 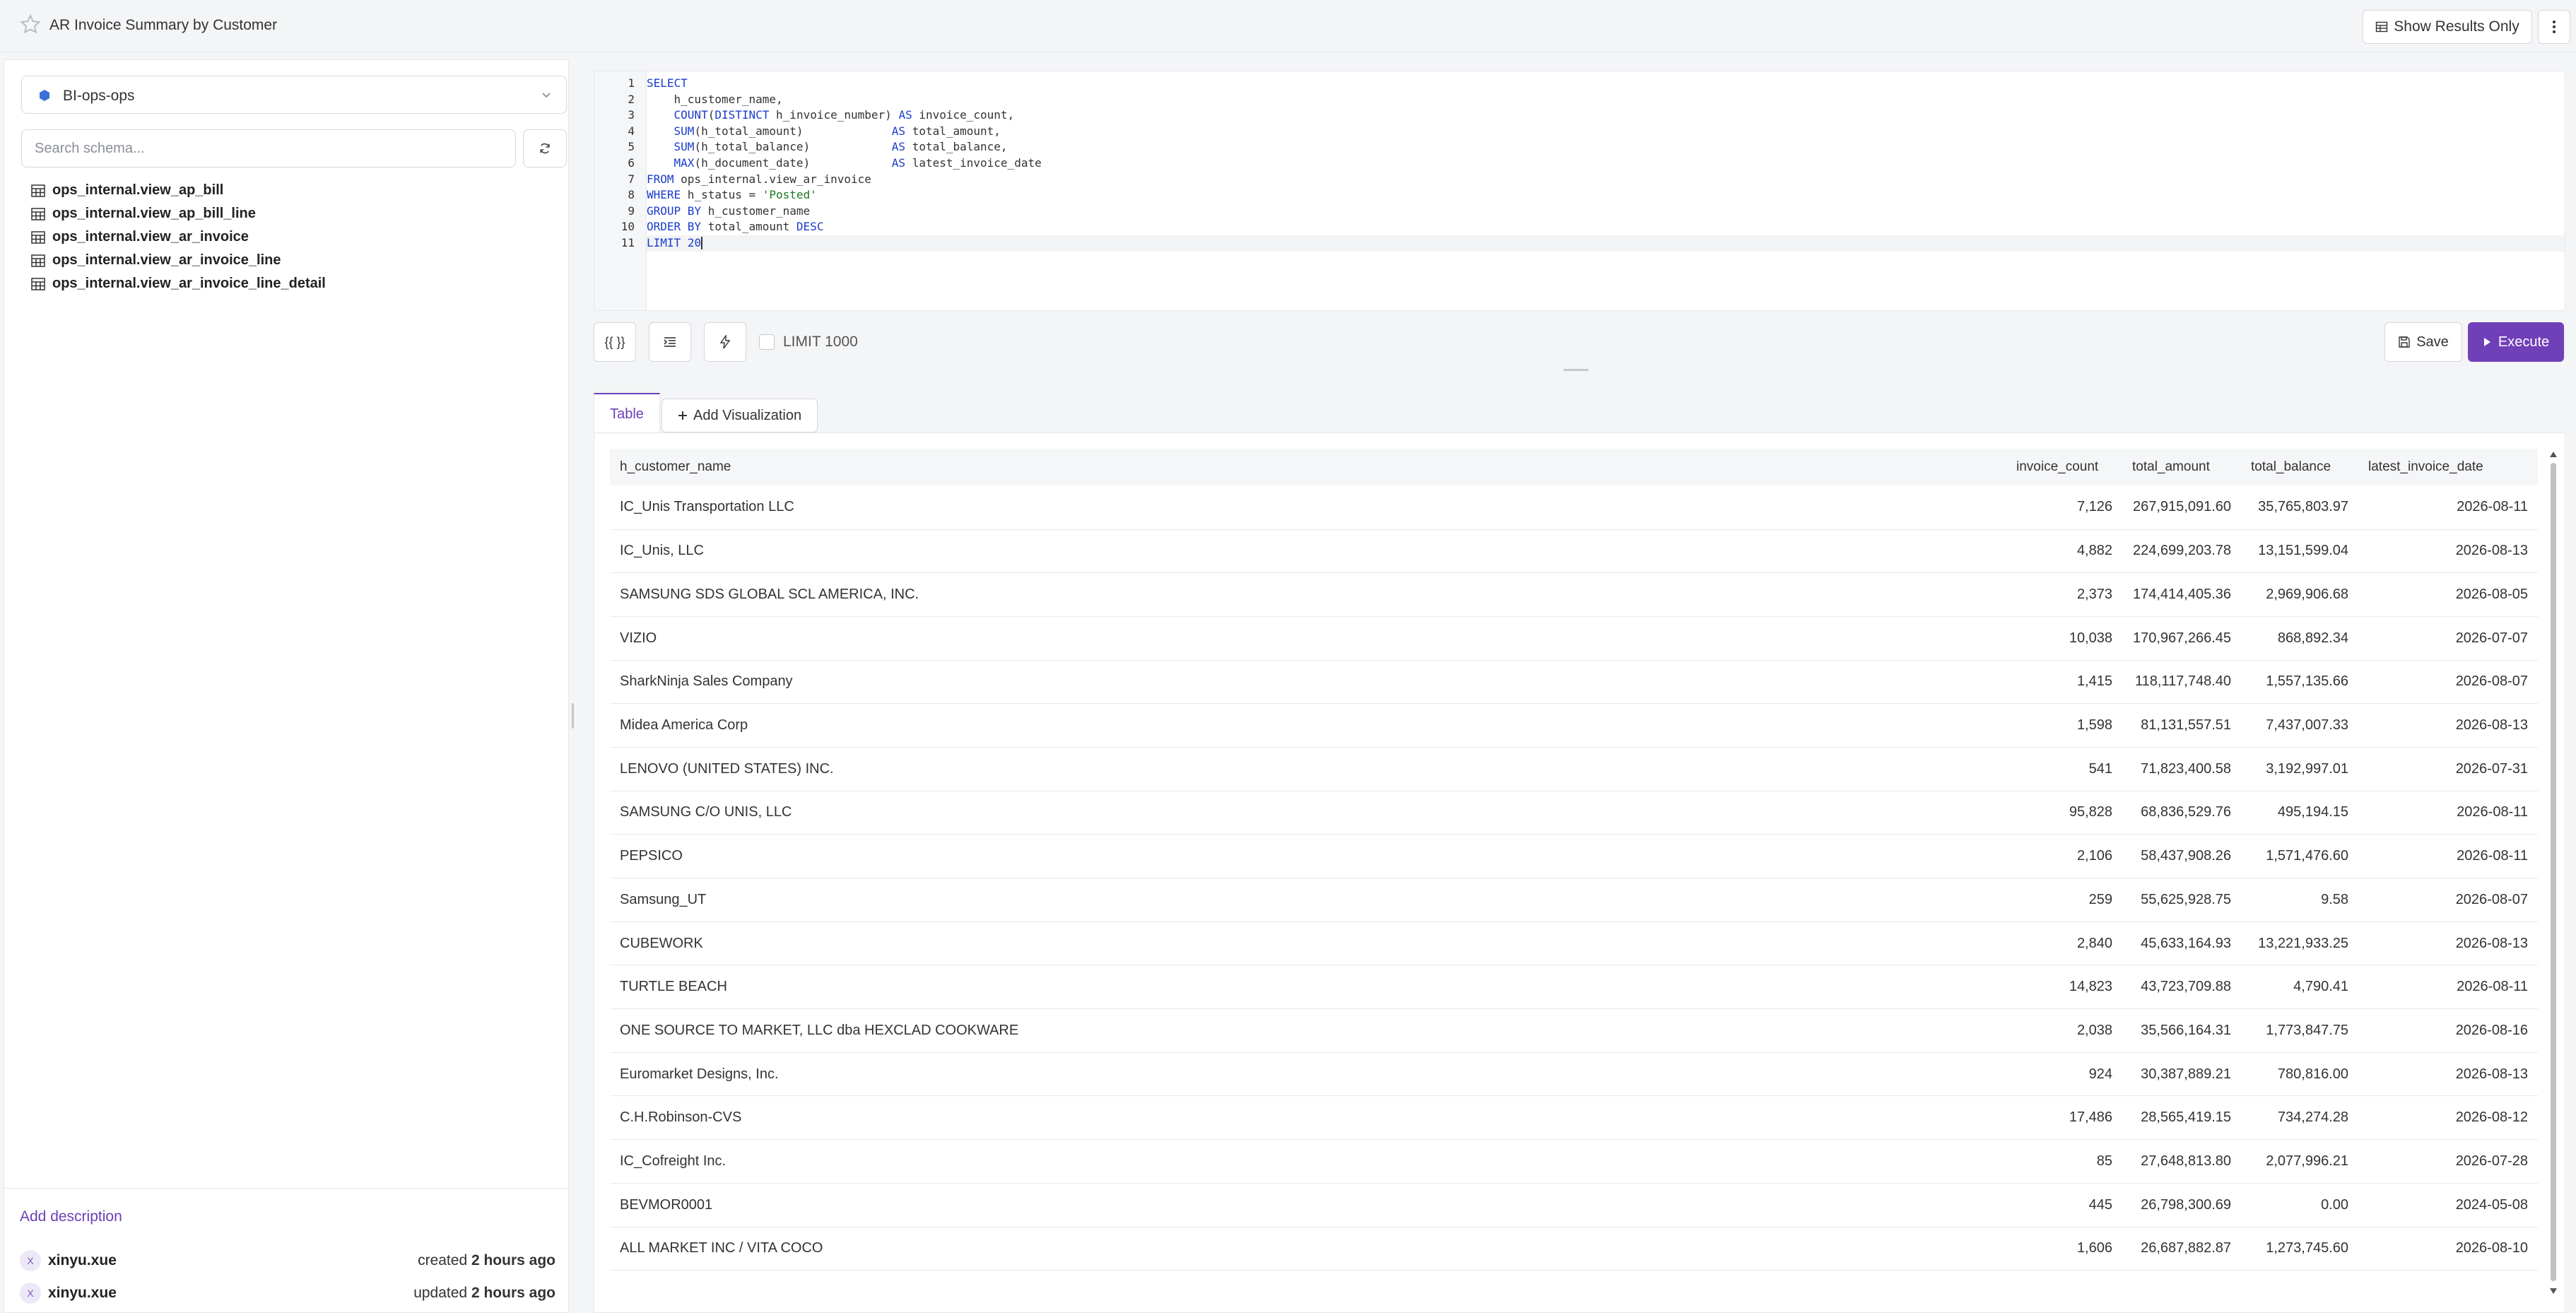 What do you see at coordinates (2299, 467) in the screenshot?
I see `column-header: total_balance` at bounding box center [2299, 467].